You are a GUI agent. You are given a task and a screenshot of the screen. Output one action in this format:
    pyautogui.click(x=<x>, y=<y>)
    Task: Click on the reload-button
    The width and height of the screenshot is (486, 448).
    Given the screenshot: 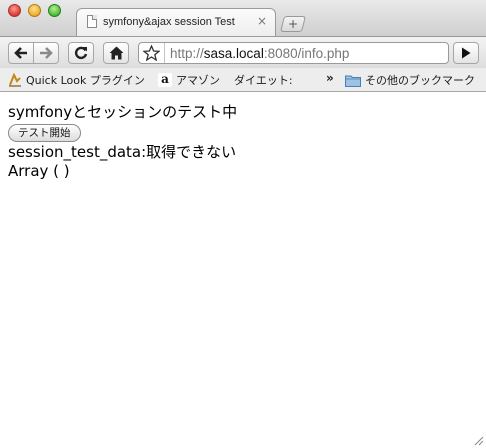 What is the action you would take?
    pyautogui.click(x=81, y=53)
    